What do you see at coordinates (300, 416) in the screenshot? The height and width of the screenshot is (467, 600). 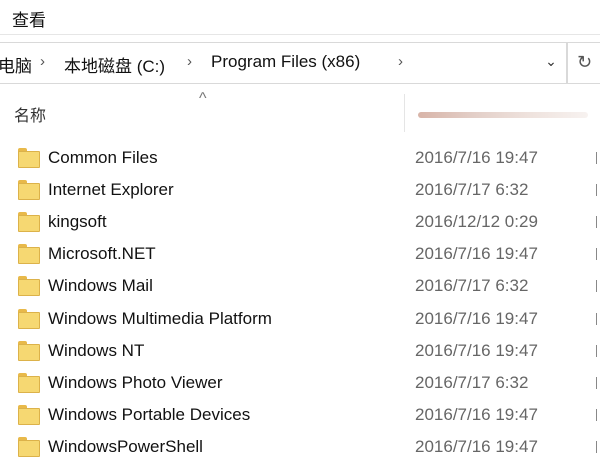 I see `list-item: Windows Portable Devices 2016/7/16 19:47` at bounding box center [300, 416].